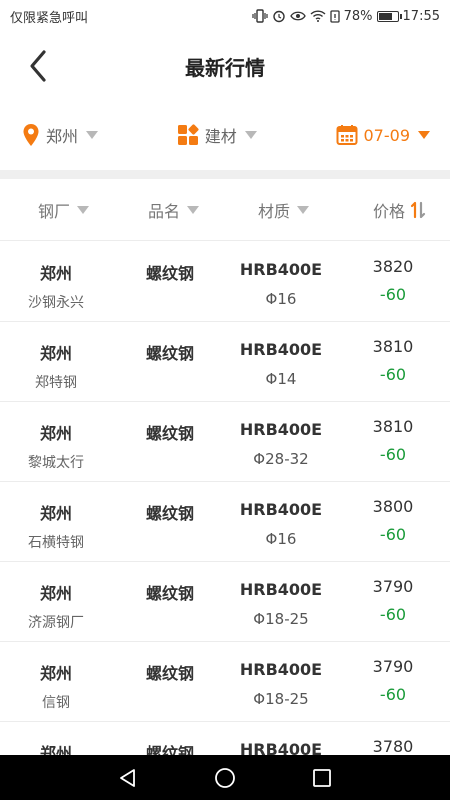  What do you see at coordinates (389, 16) in the screenshot?
I see `battery-icon` at bounding box center [389, 16].